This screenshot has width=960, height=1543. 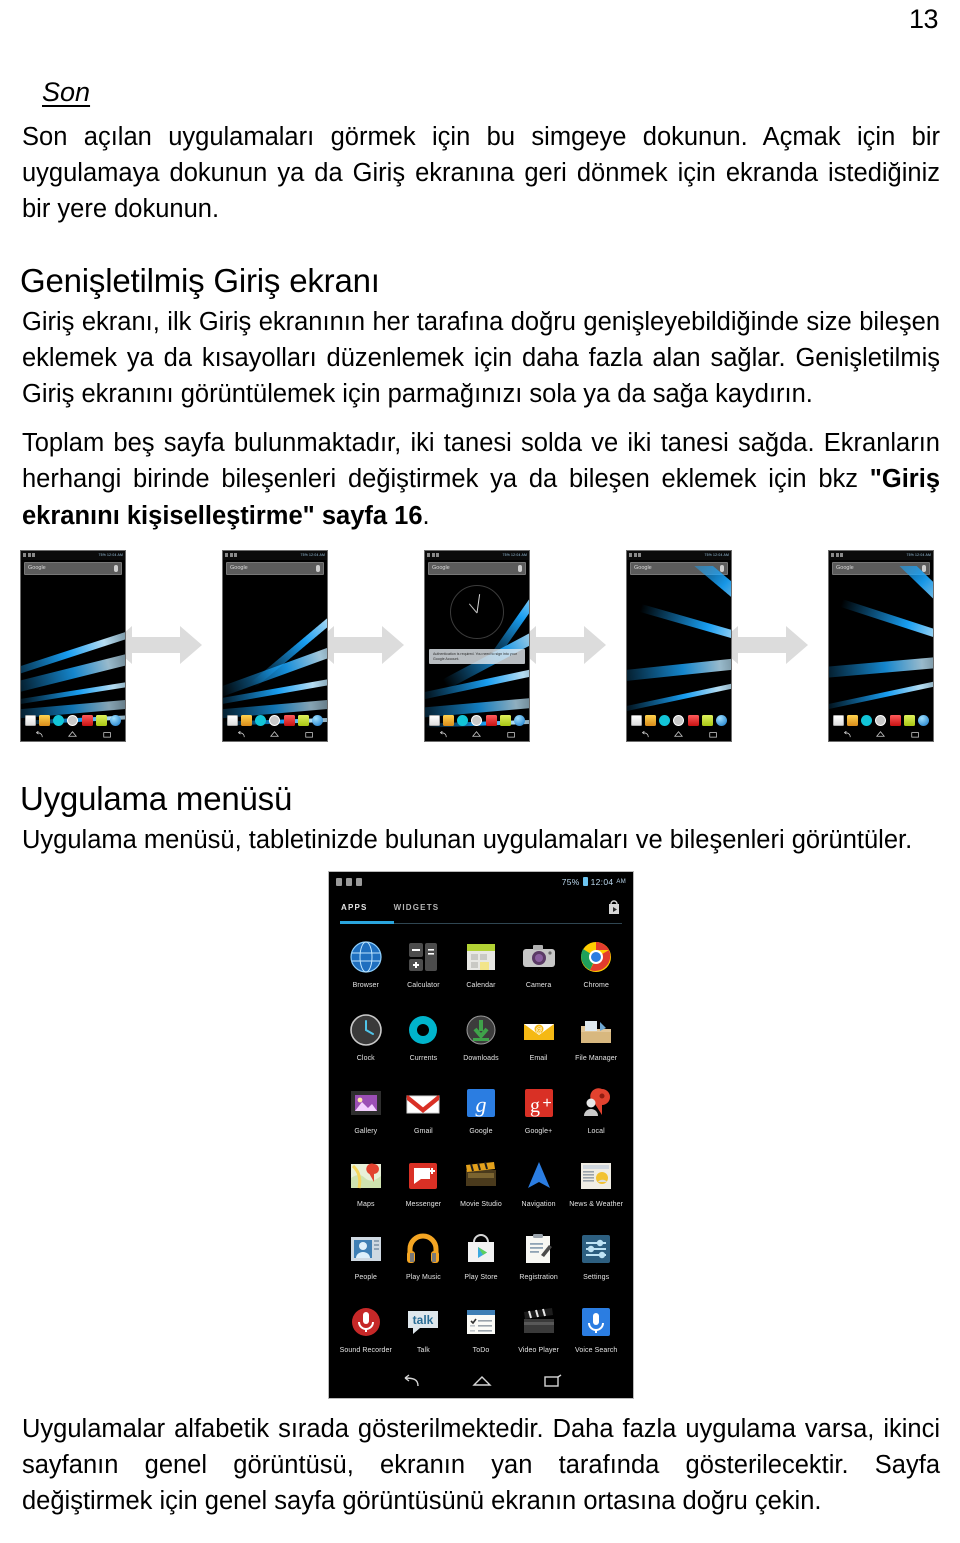 What do you see at coordinates (424, 1040) in the screenshot?
I see `app-cell: Currents` at bounding box center [424, 1040].